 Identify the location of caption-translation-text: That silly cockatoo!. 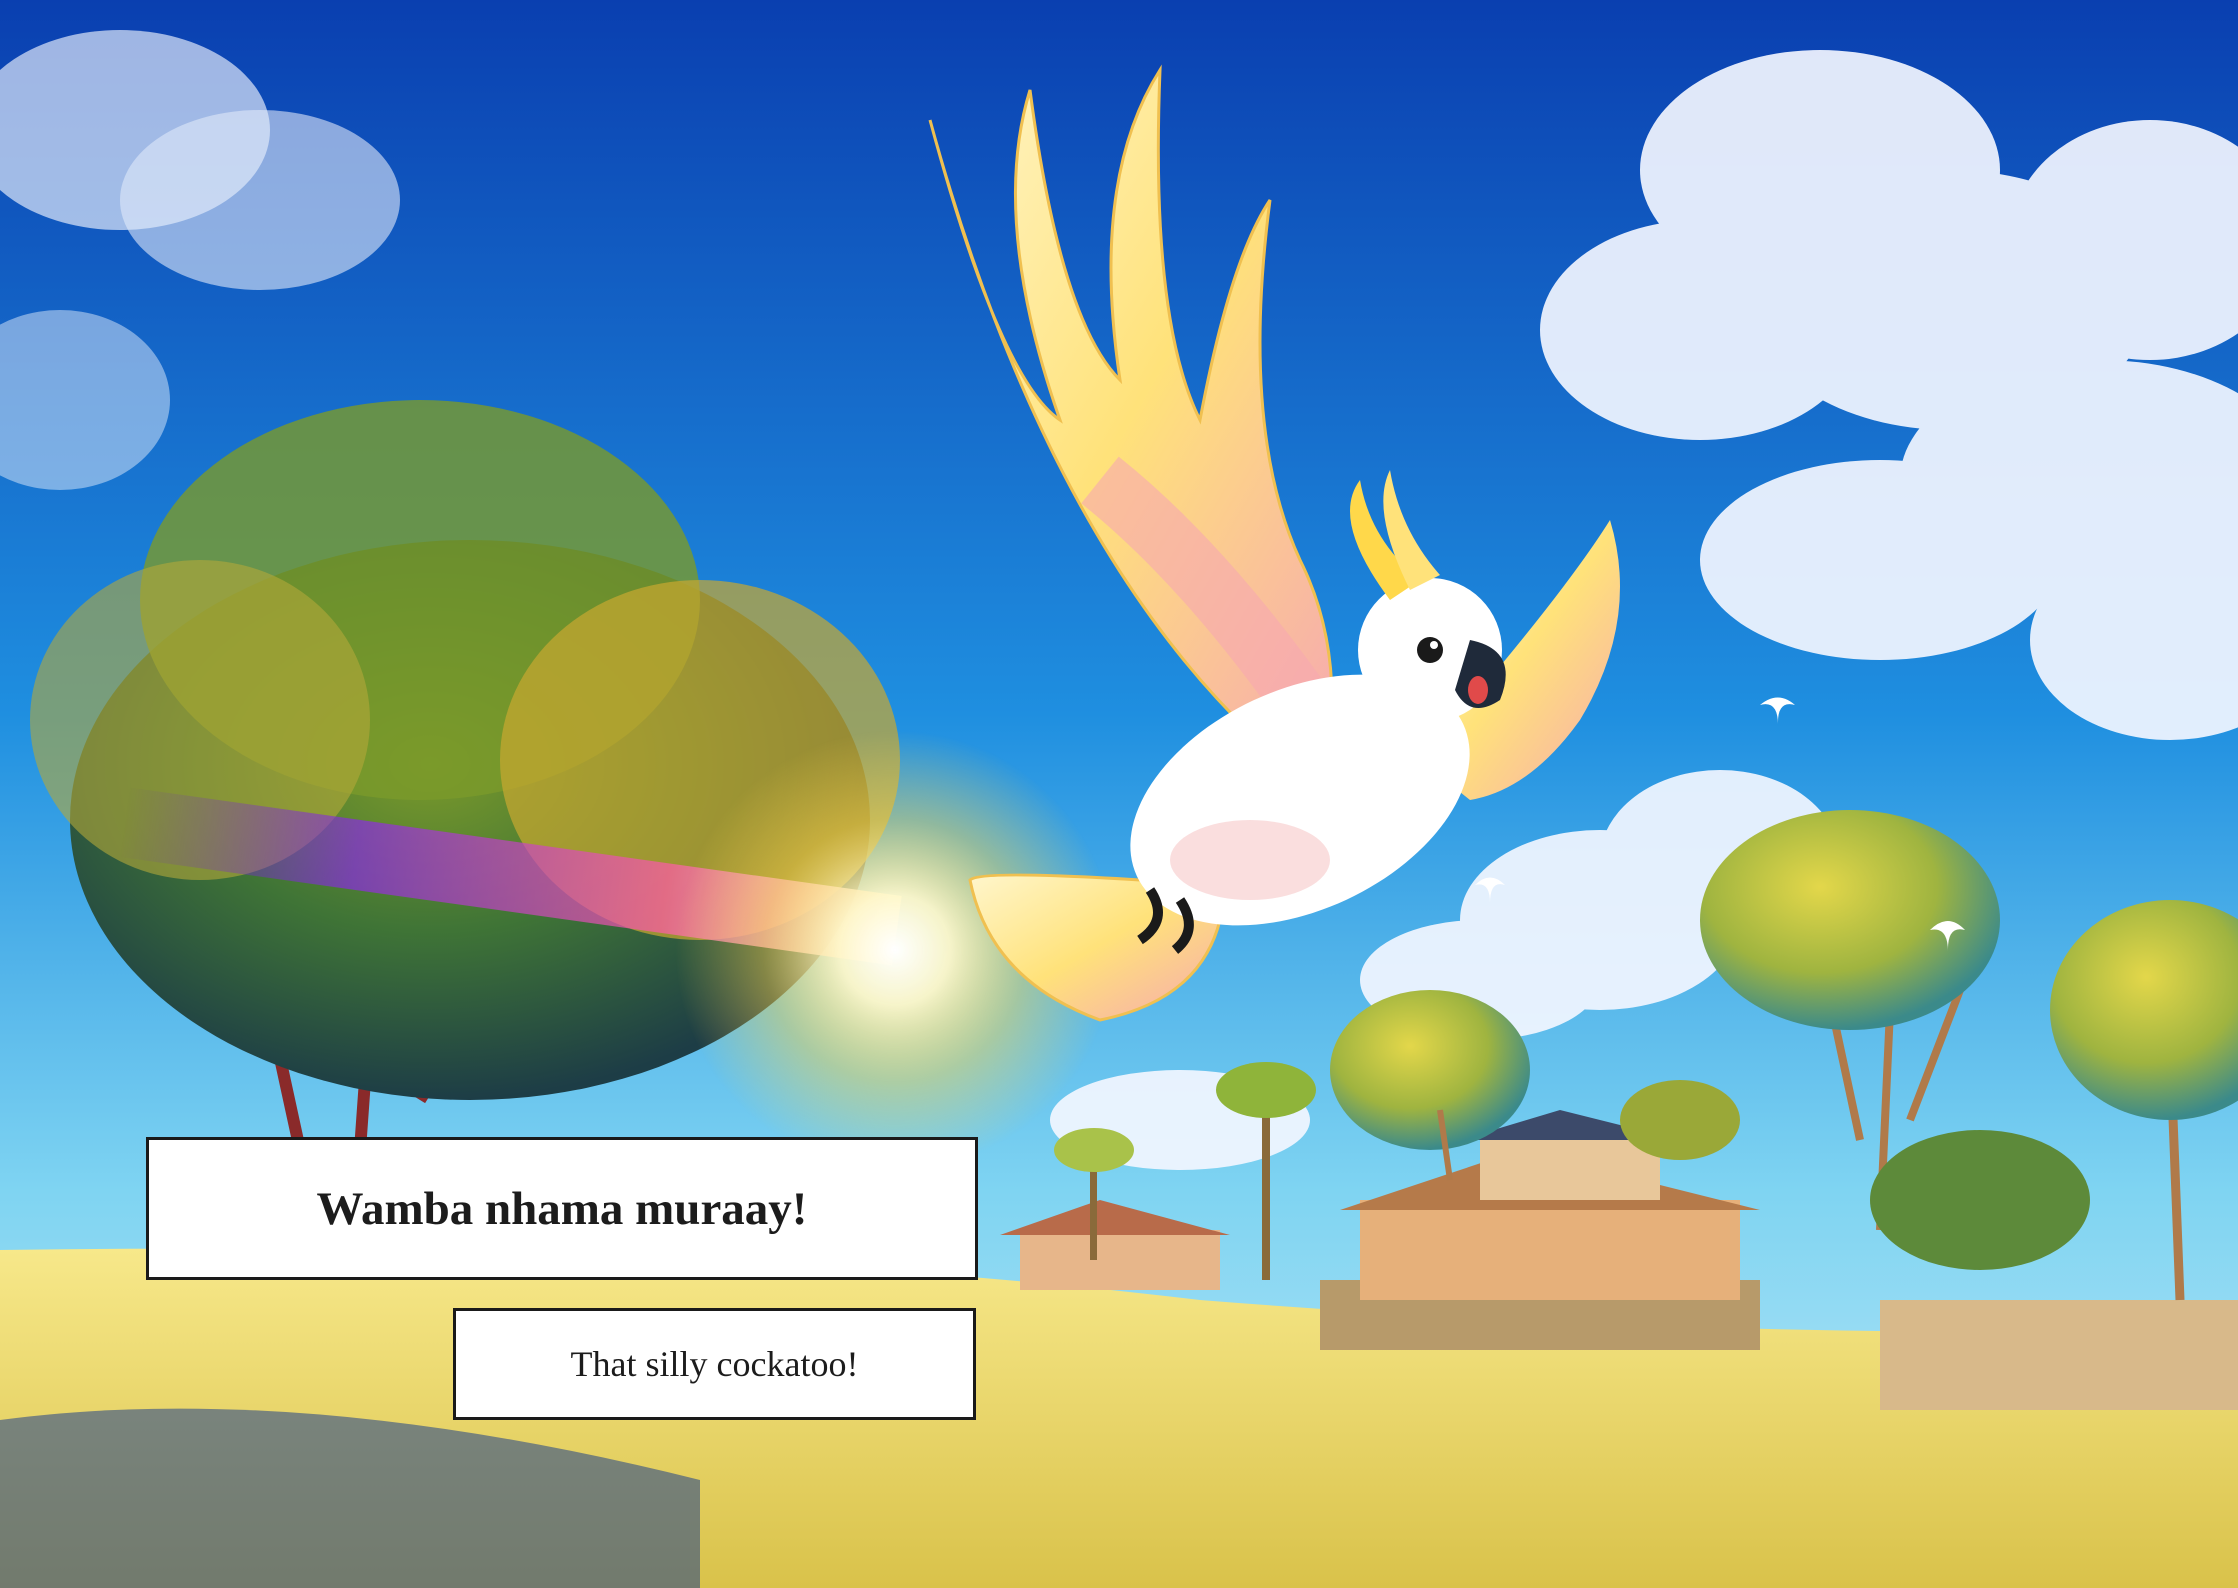
(714, 1364).